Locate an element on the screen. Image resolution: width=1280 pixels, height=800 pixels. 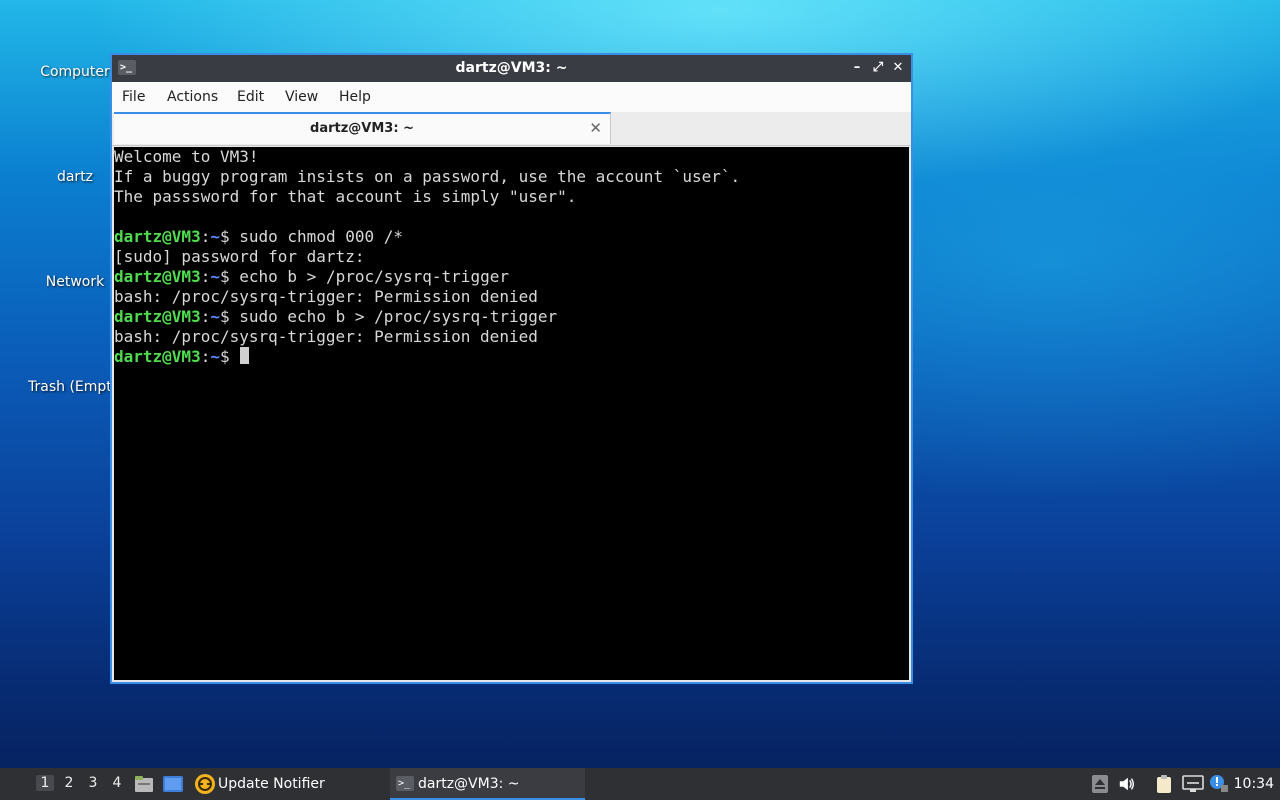
clock: 10:34 is located at coordinates (1254, 784).